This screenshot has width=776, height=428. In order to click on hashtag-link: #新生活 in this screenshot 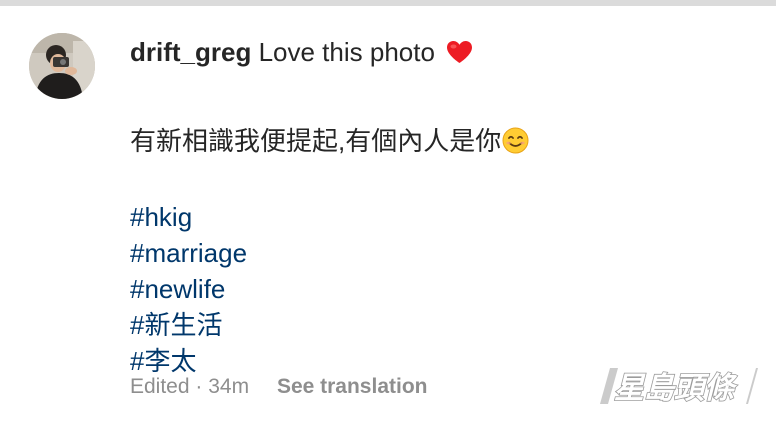, I will do `click(440, 325)`.